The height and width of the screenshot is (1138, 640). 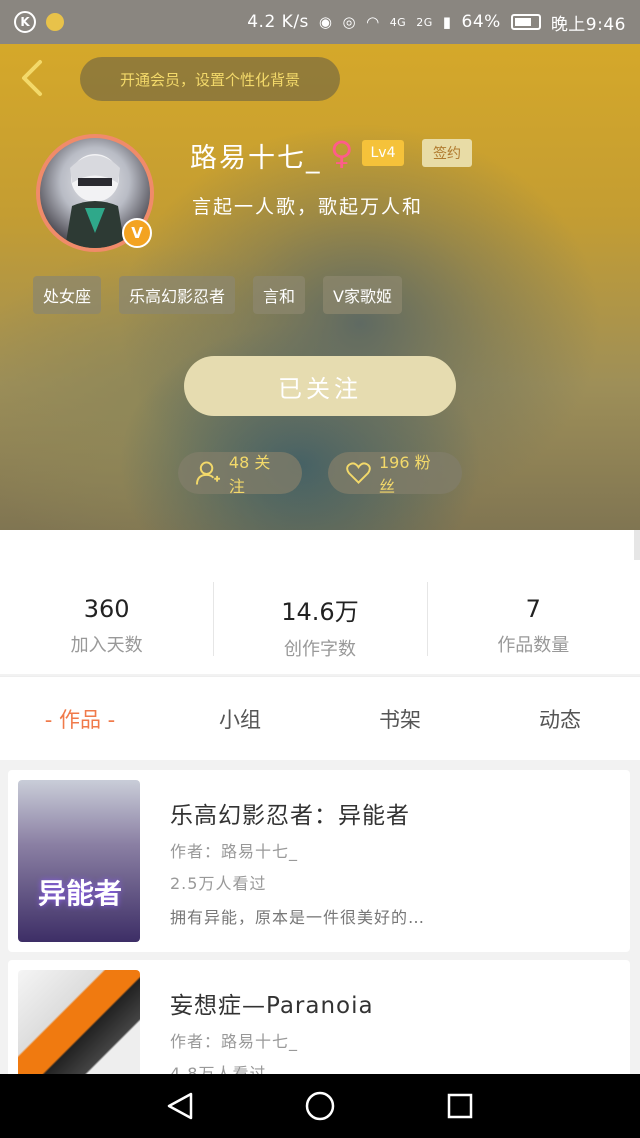 I want to click on notification-icon, so click(x=55, y=22).